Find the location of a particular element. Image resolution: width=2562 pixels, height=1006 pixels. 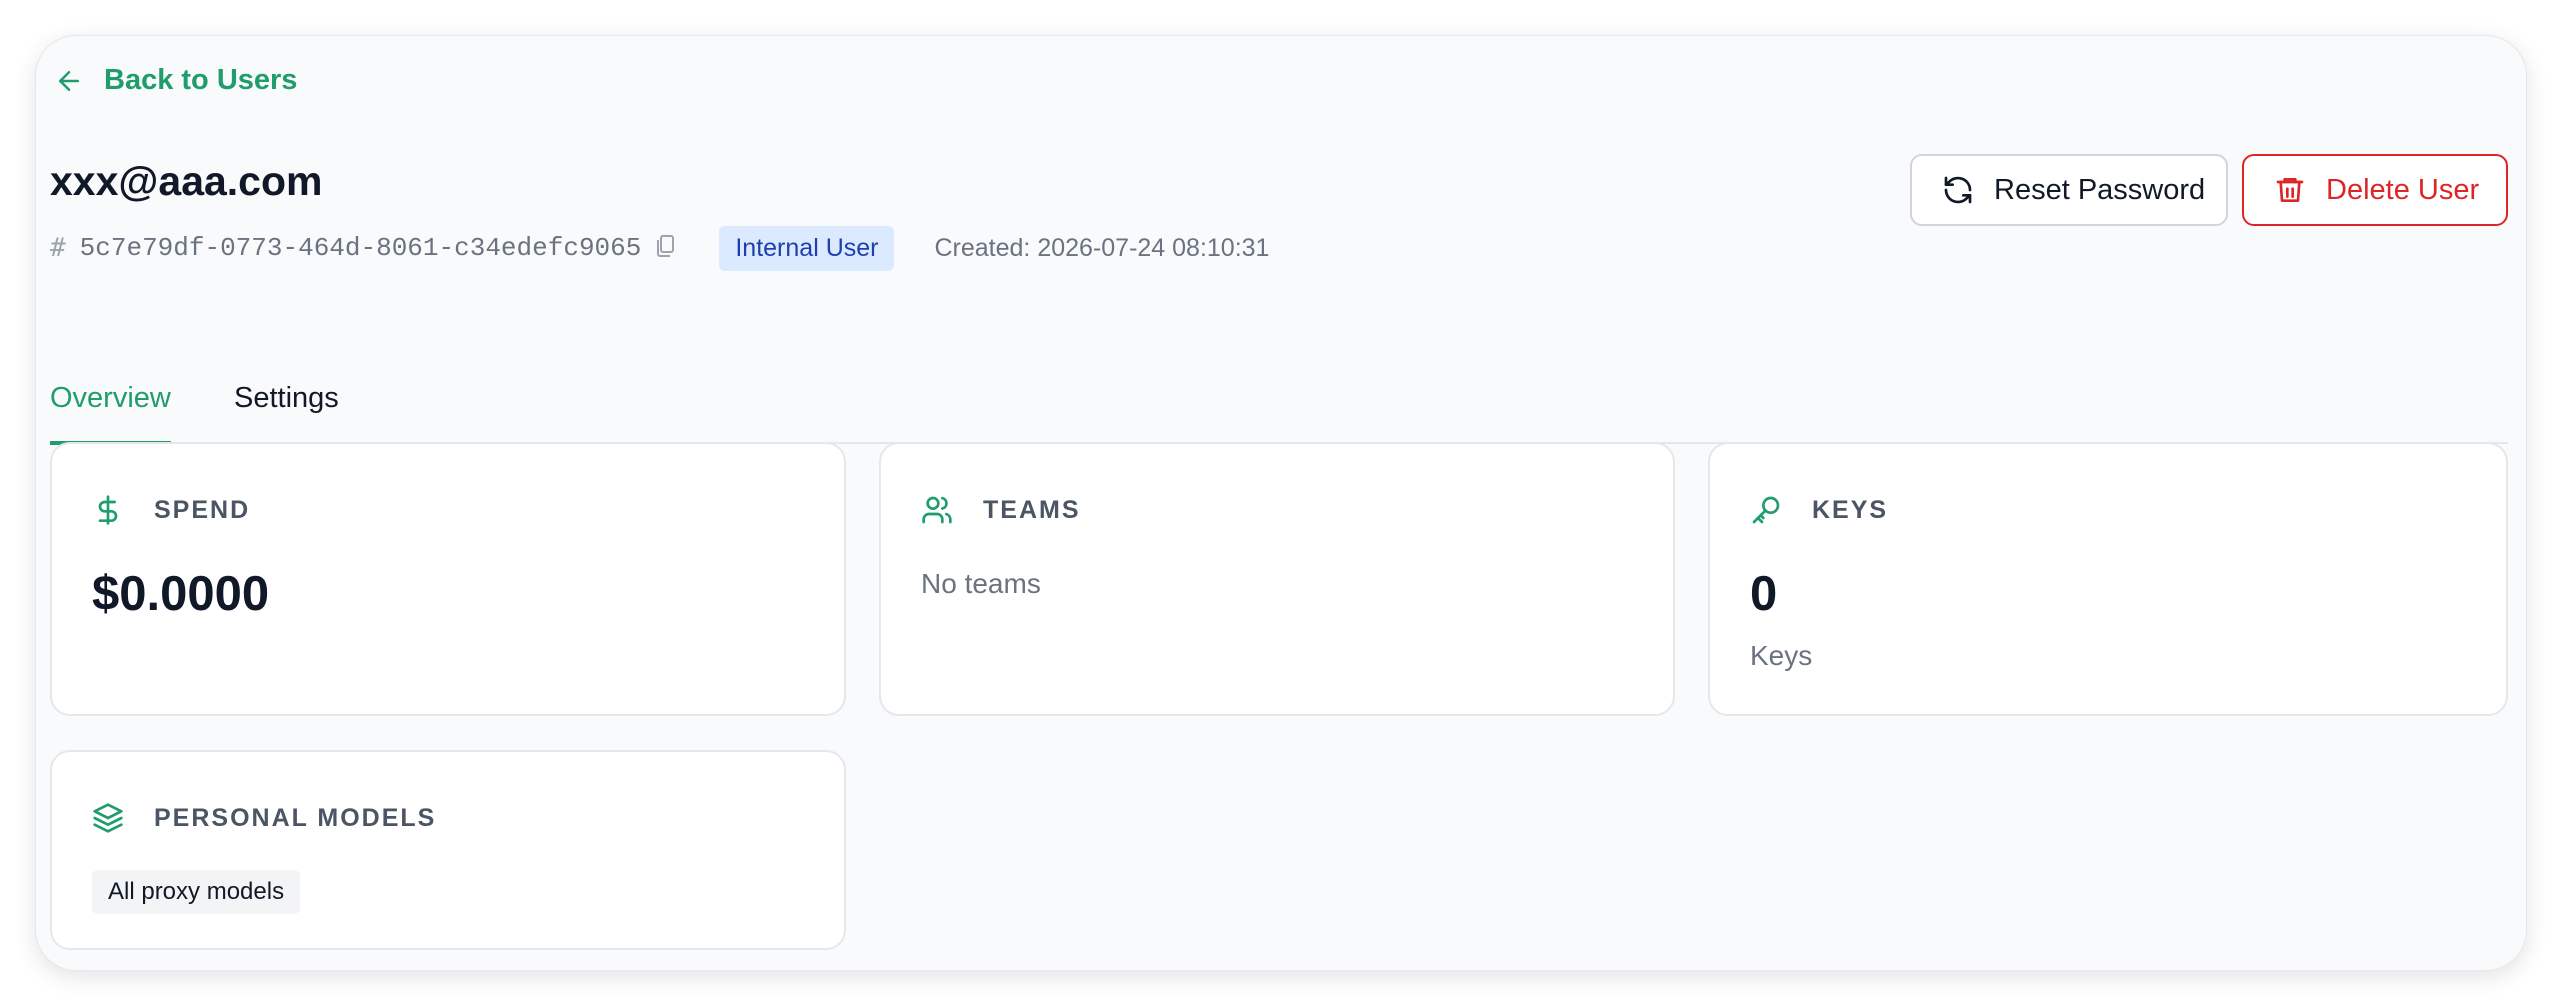

back-label: Back to Users is located at coordinates (201, 80).